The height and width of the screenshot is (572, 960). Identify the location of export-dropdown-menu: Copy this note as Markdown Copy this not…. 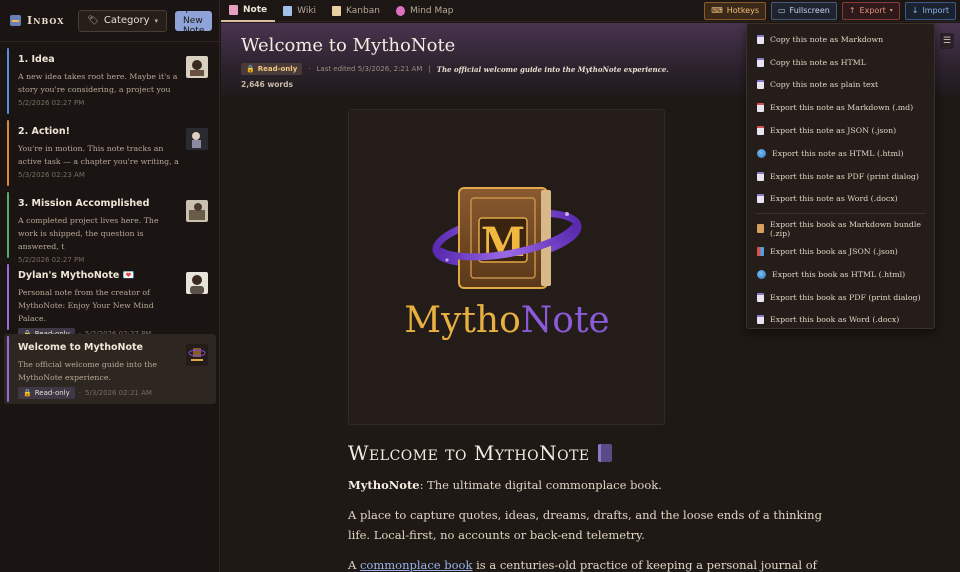
(840, 176).